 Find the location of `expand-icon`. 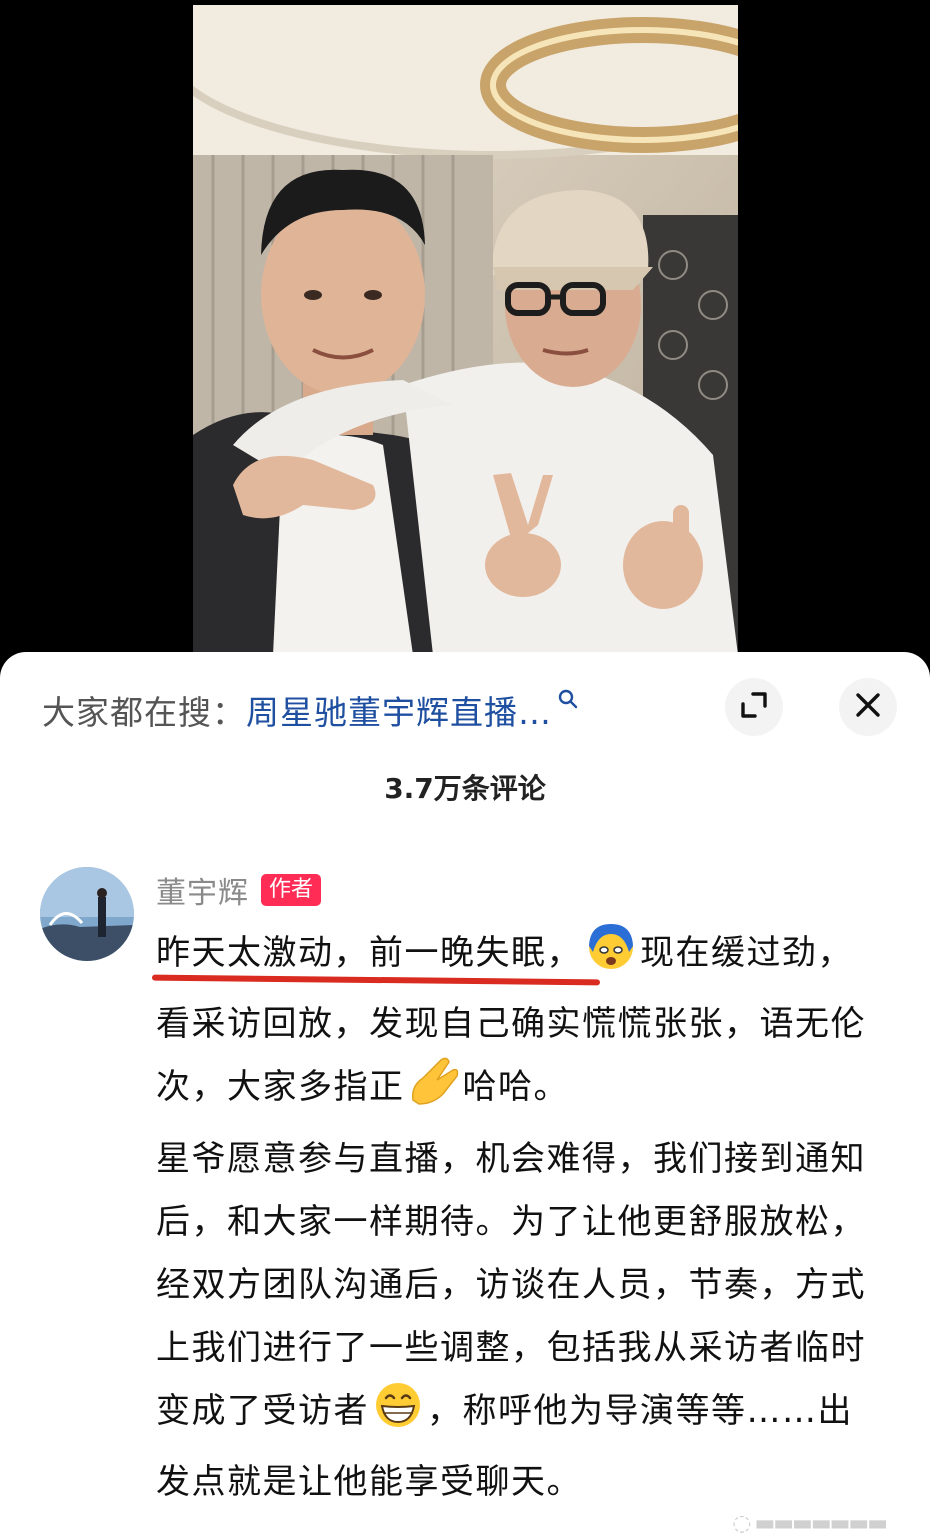

expand-icon is located at coordinates (754, 707).